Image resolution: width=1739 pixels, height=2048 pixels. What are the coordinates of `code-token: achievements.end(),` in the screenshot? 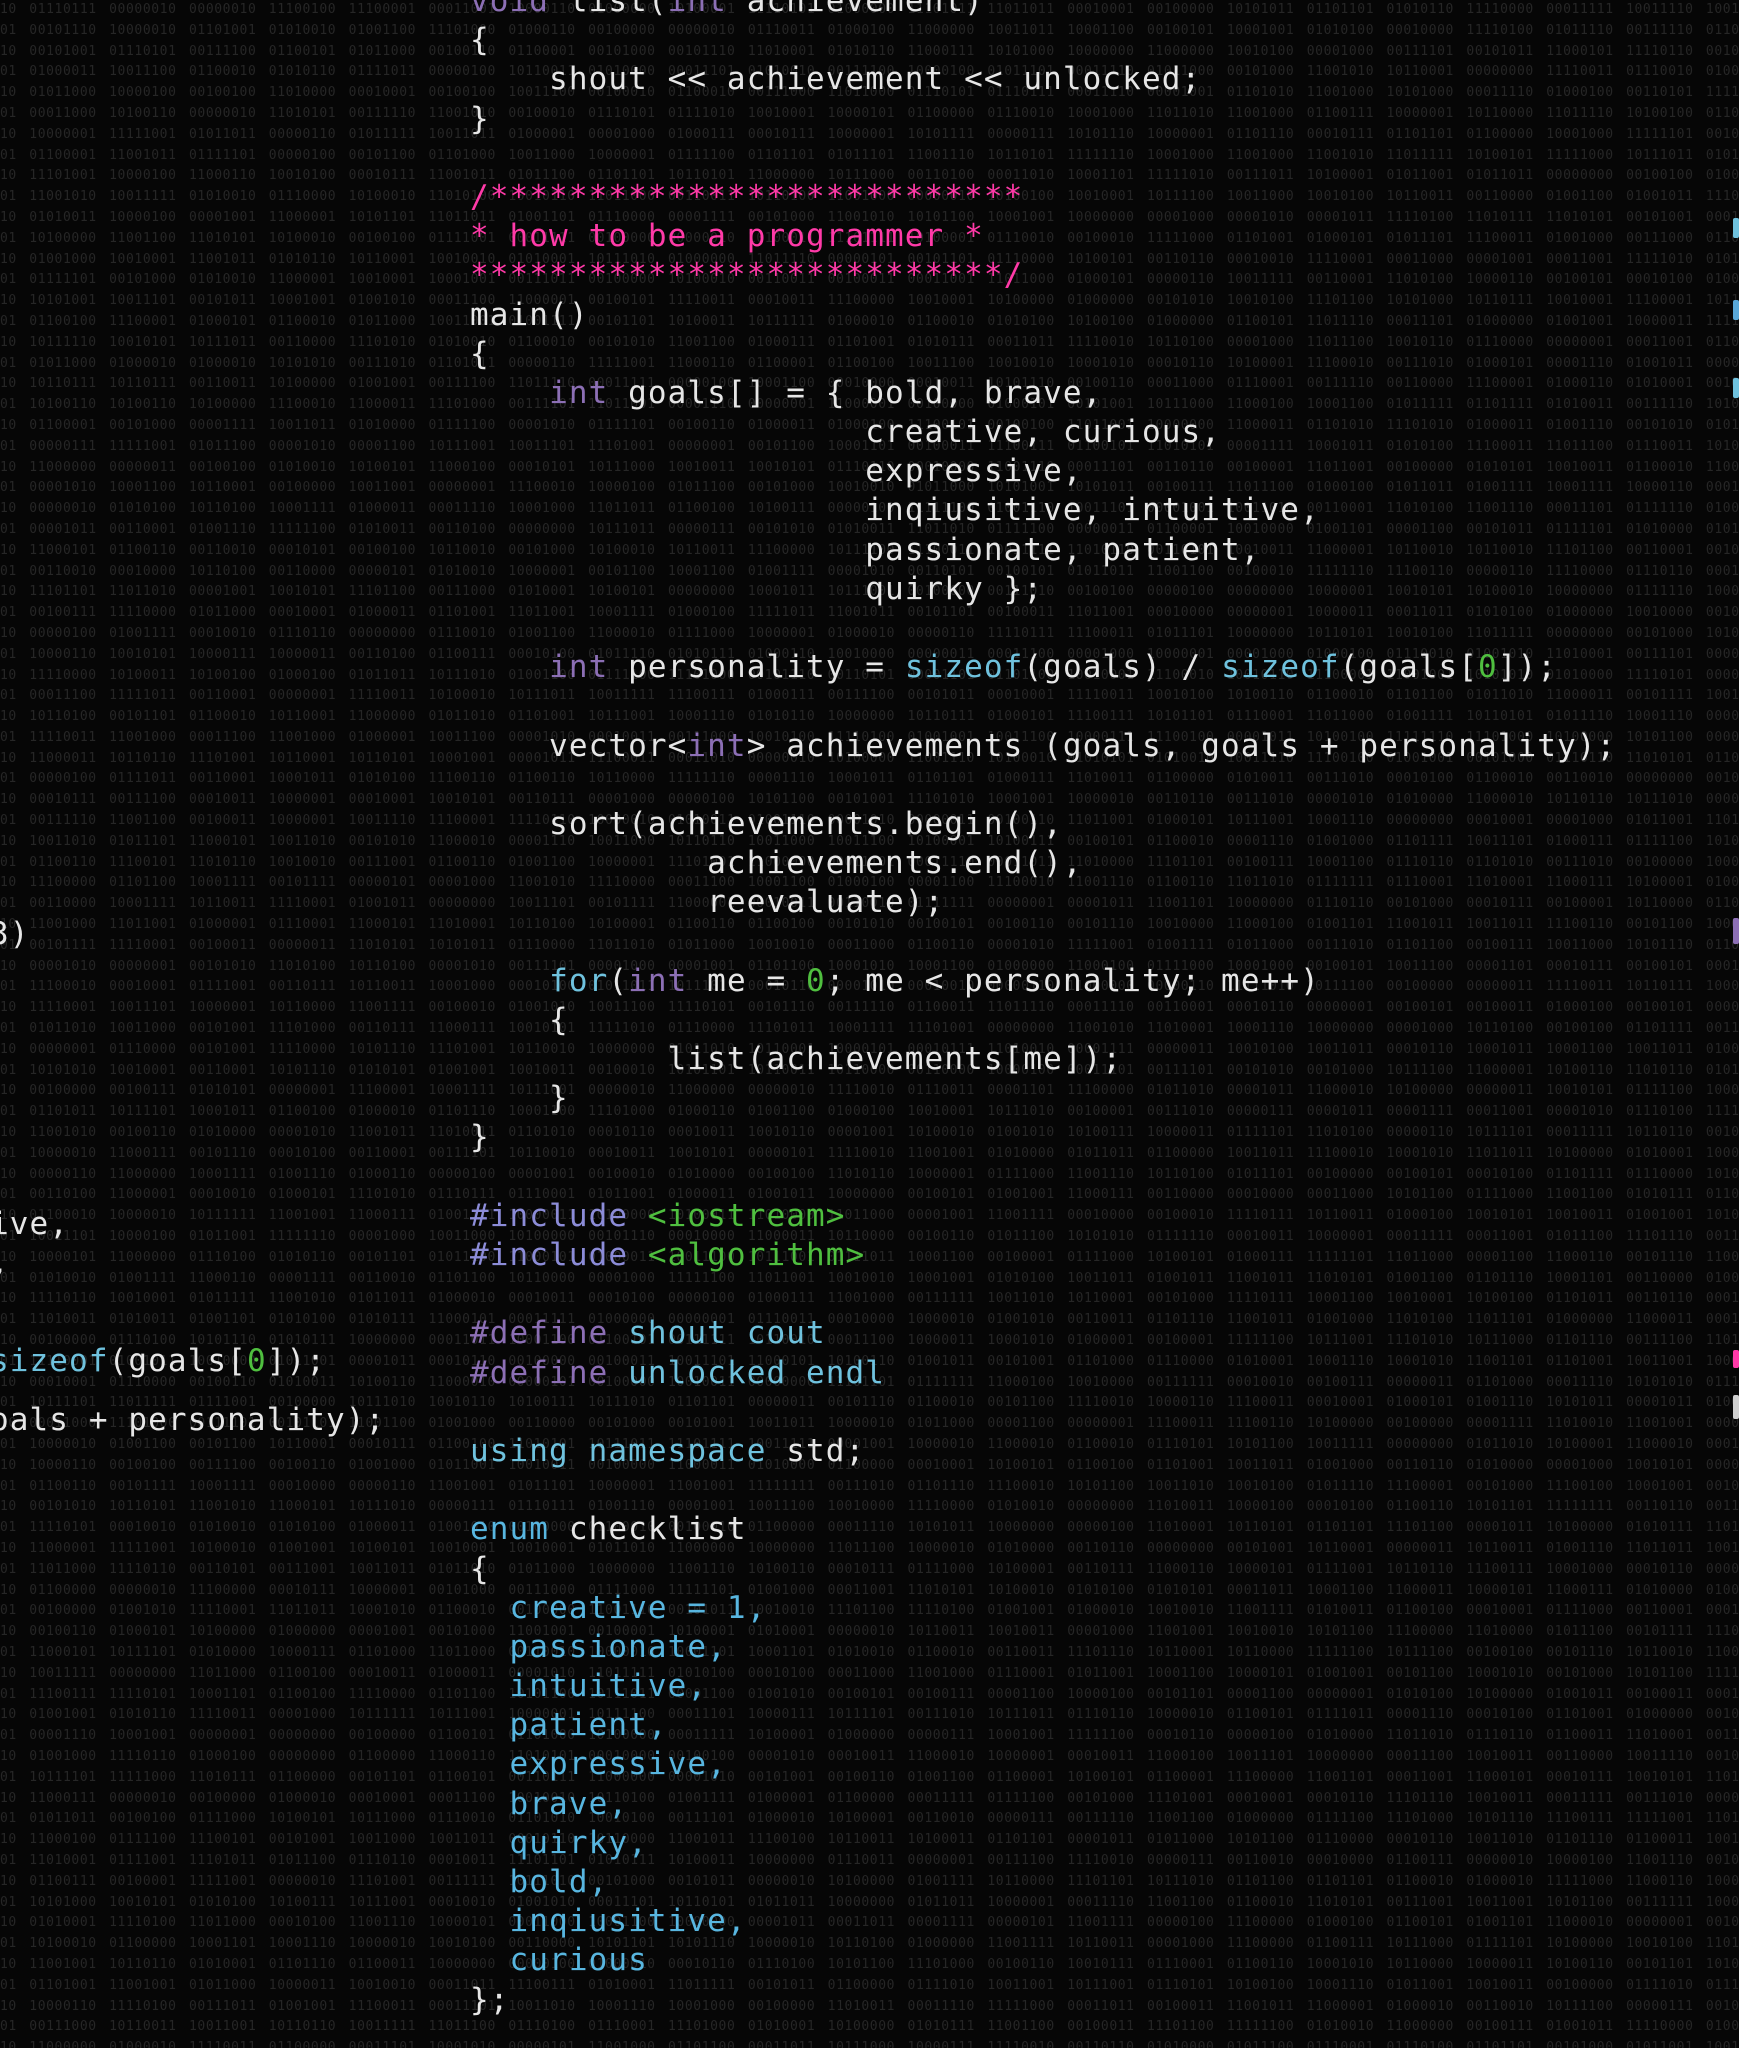 It's located at (776, 863).